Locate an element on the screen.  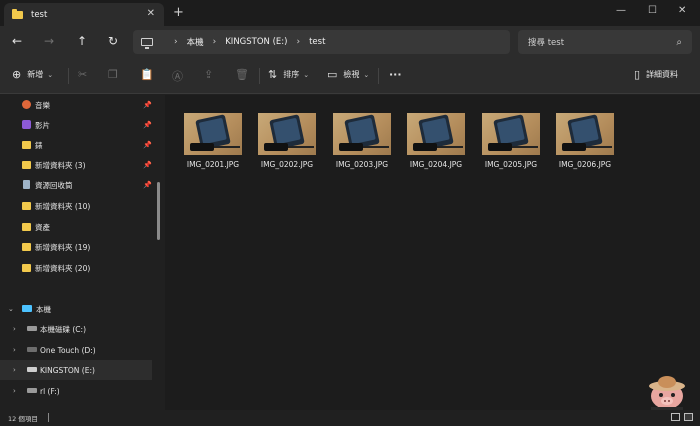
file-name: IMG_0201.JPG is located at coordinates (213, 164).